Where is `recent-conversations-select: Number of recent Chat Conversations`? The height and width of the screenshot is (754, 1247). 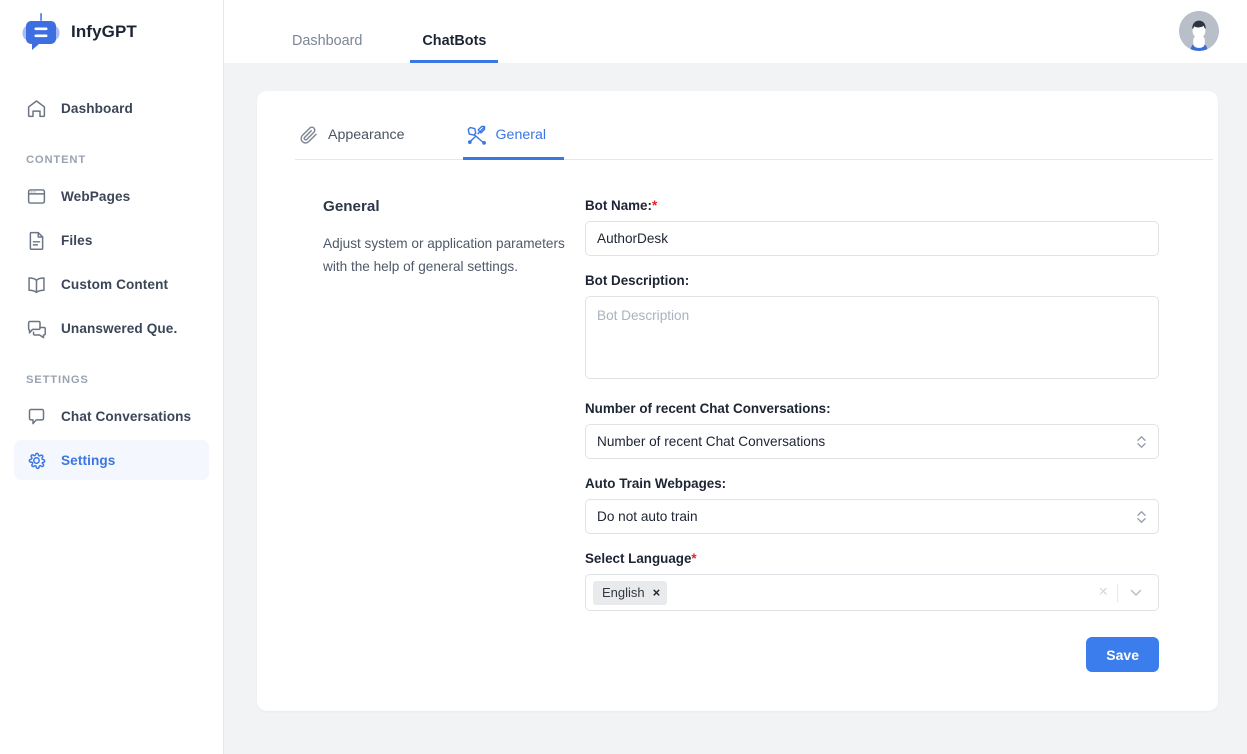 recent-conversations-select: Number of recent Chat Conversations is located at coordinates (872, 441).